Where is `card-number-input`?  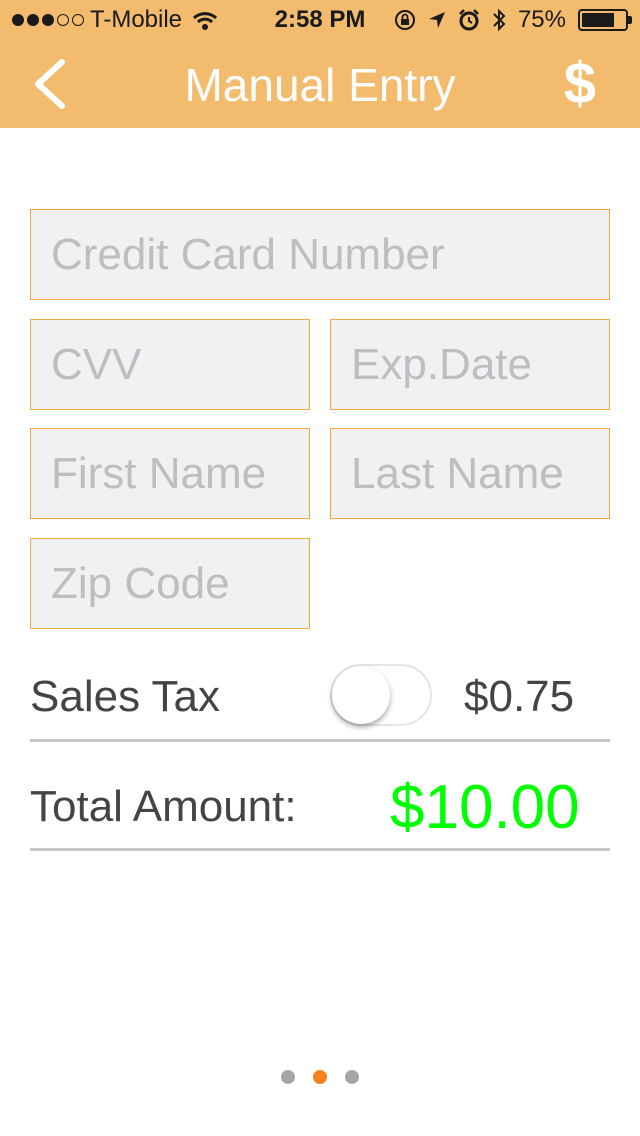
card-number-input is located at coordinates (320, 254).